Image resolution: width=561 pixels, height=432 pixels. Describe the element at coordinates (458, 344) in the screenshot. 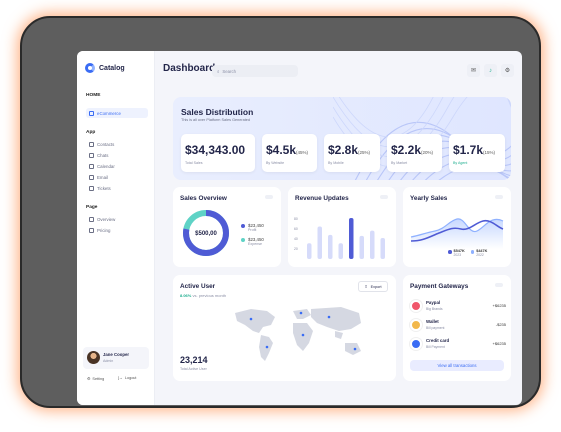

I see `payment-row-credit-card: Credit card Bill Payment +$6235` at that location.